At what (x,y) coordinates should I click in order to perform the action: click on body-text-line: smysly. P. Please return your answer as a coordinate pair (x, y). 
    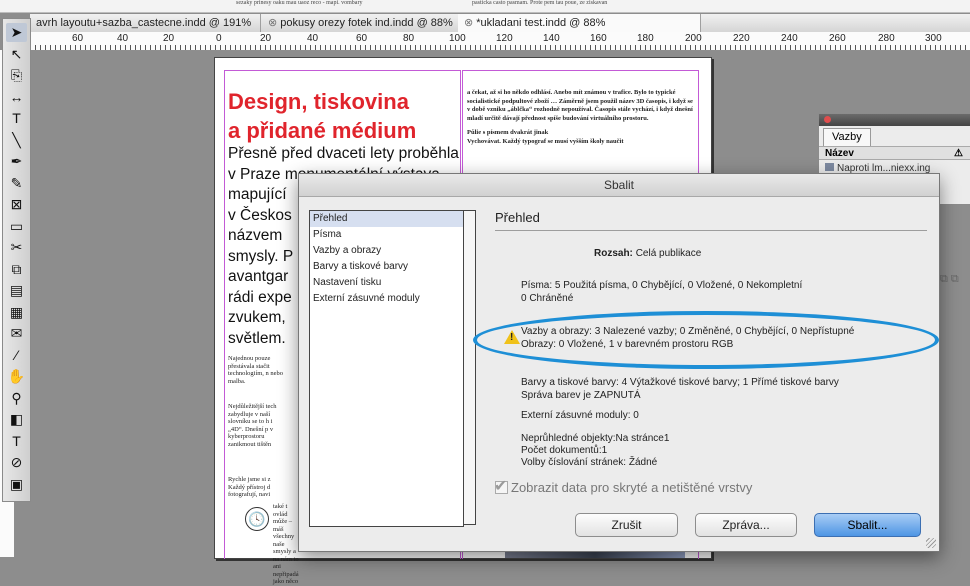
    Looking at the image, I should click on (261, 256).